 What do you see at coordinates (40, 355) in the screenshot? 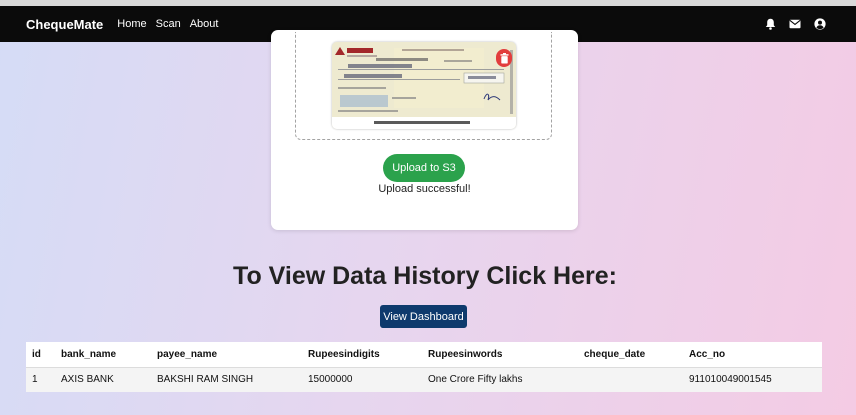
I see `column-header-id: id` at bounding box center [40, 355].